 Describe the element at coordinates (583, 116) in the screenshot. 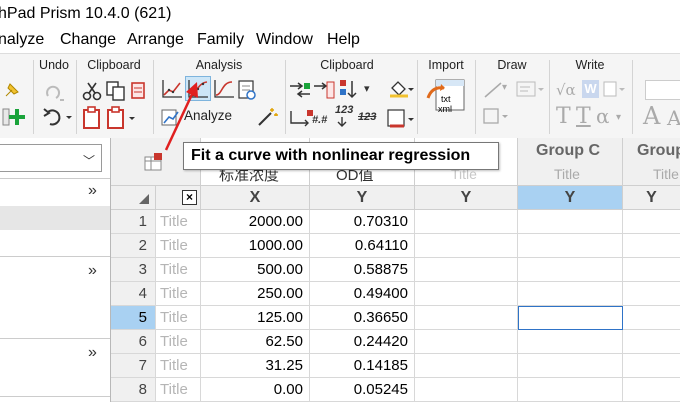

I see `text-underline-icon: T` at that location.